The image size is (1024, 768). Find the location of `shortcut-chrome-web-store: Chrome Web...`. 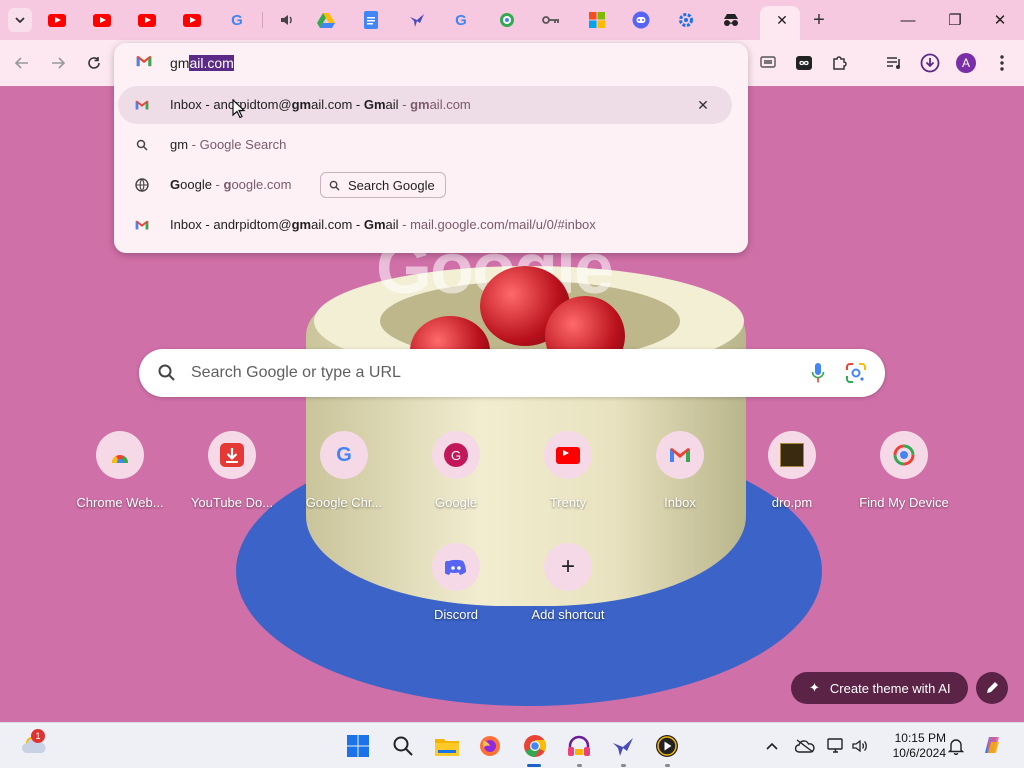

shortcut-chrome-web-store: Chrome Web... is located at coordinates (120, 481).